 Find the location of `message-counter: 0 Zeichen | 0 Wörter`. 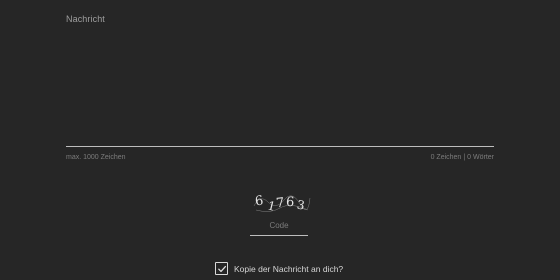

message-counter: 0 Zeichen | 0 Wörter is located at coordinates (462, 157).